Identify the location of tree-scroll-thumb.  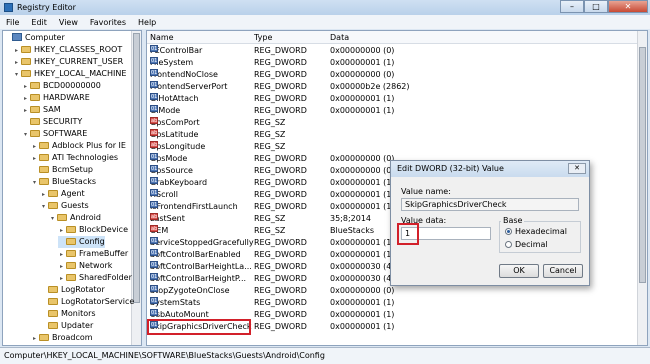
(136, 168).